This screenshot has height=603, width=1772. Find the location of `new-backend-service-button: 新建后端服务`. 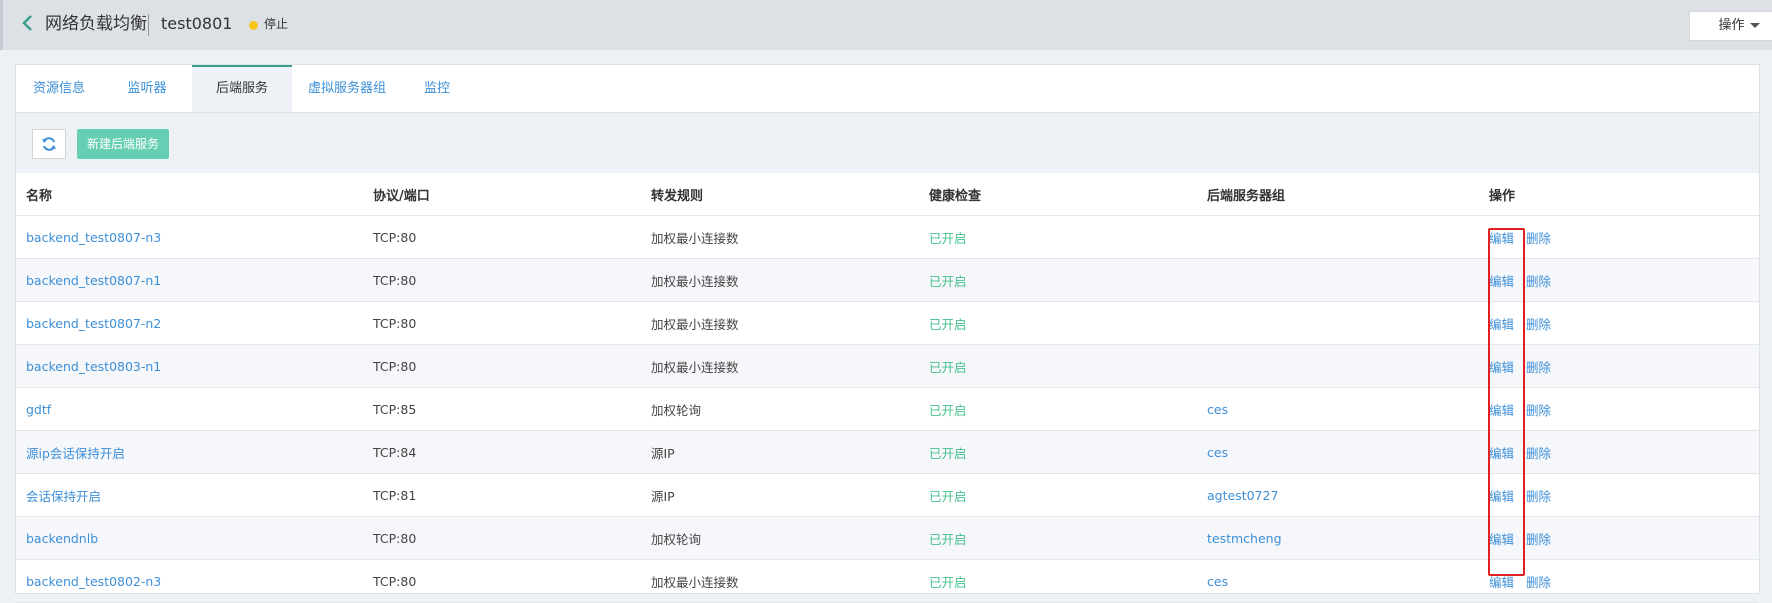

new-backend-service-button: 新建后端服务 is located at coordinates (123, 144).